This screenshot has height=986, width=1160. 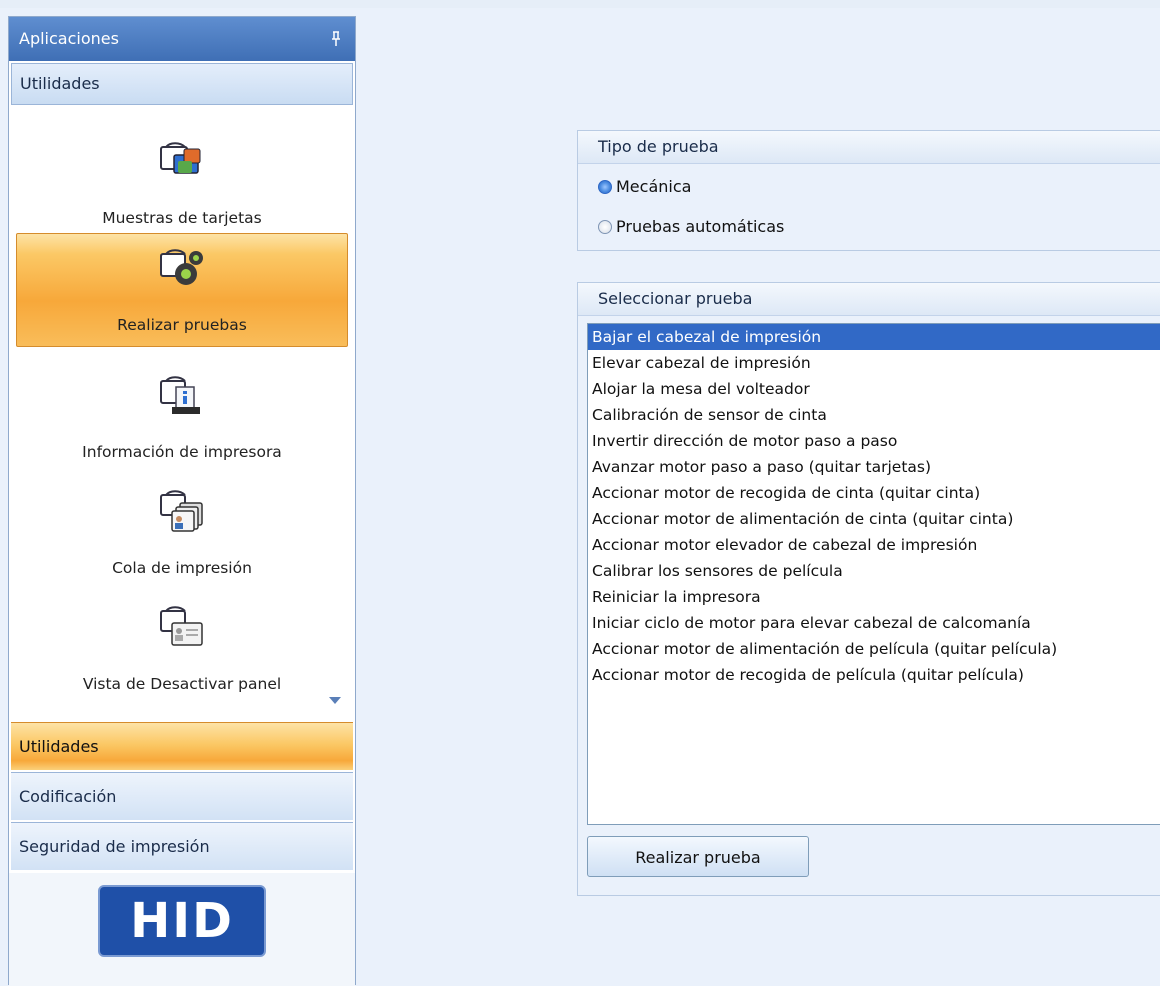 What do you see at coordinates (182, 218) in the screenshot?
I see `tile-label: Muestras de tarjetas` at bounding box center [182, 218].